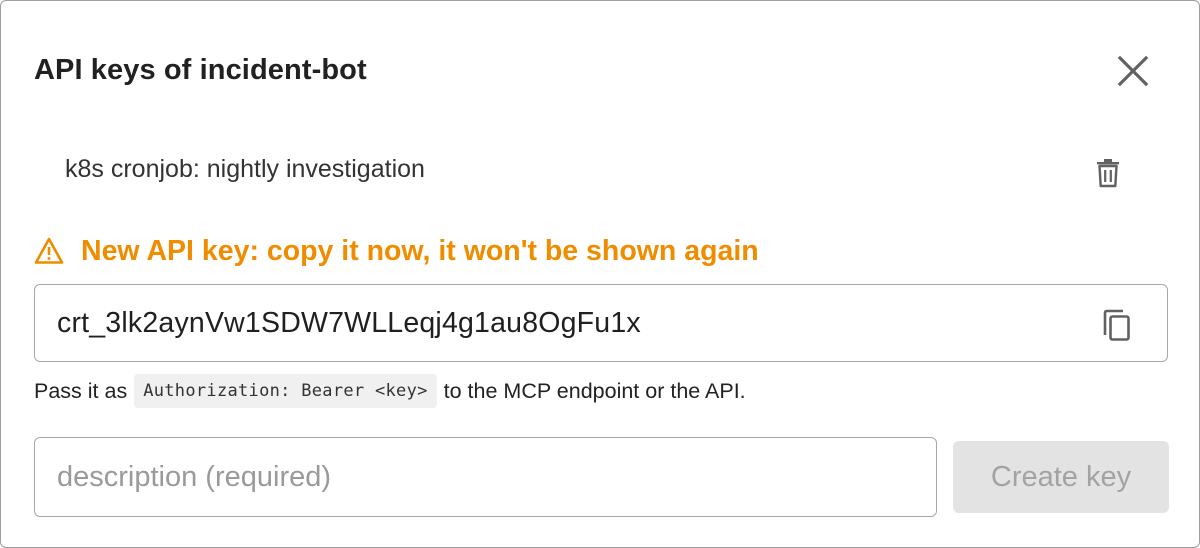 The height and width of the screenshot is (548, 1200). I want to click on close-icon, so click(1133, 71).